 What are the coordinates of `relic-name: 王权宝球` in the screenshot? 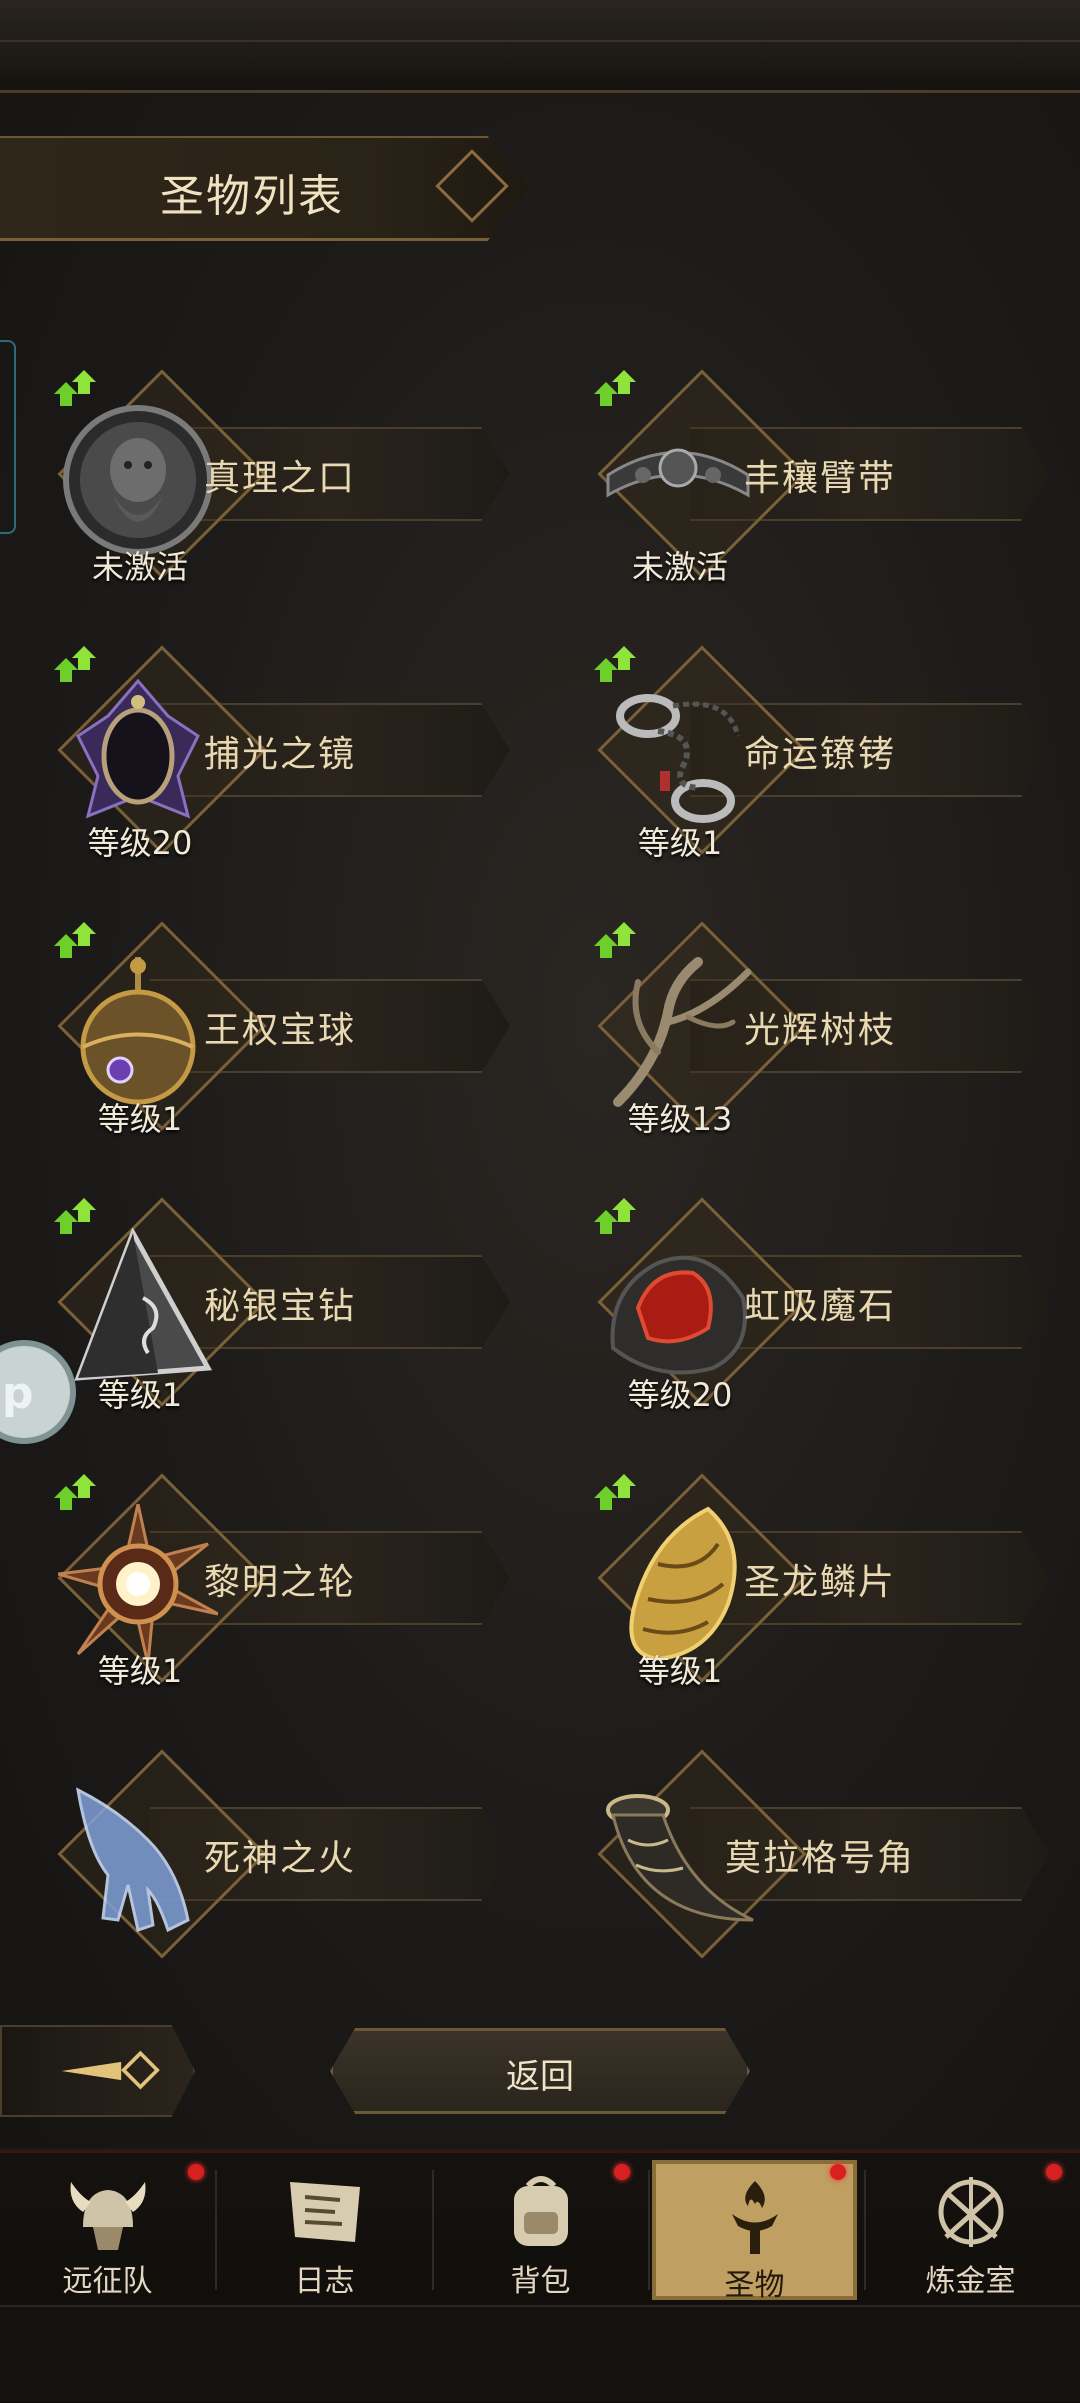 It's located at (279, 1030).